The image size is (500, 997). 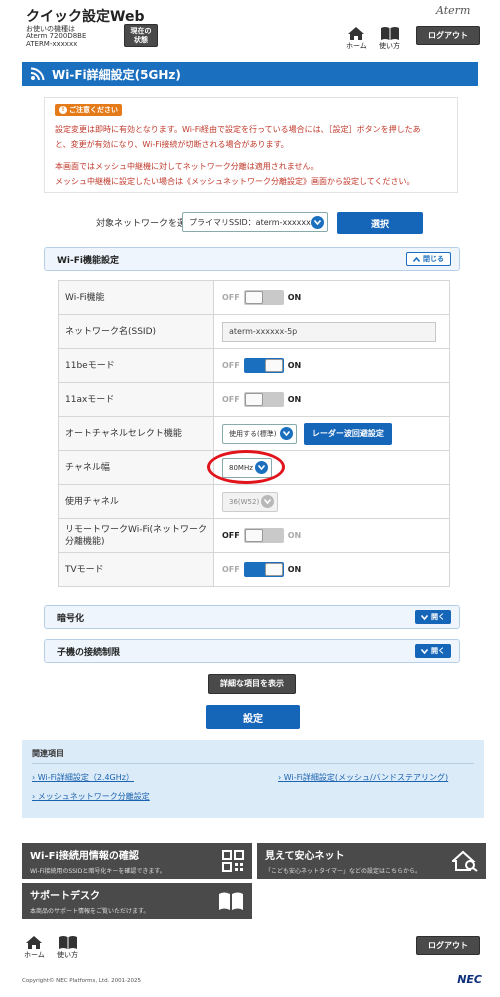 I want to click on tile-title: サポートデスク, so click(x=65, y=896).